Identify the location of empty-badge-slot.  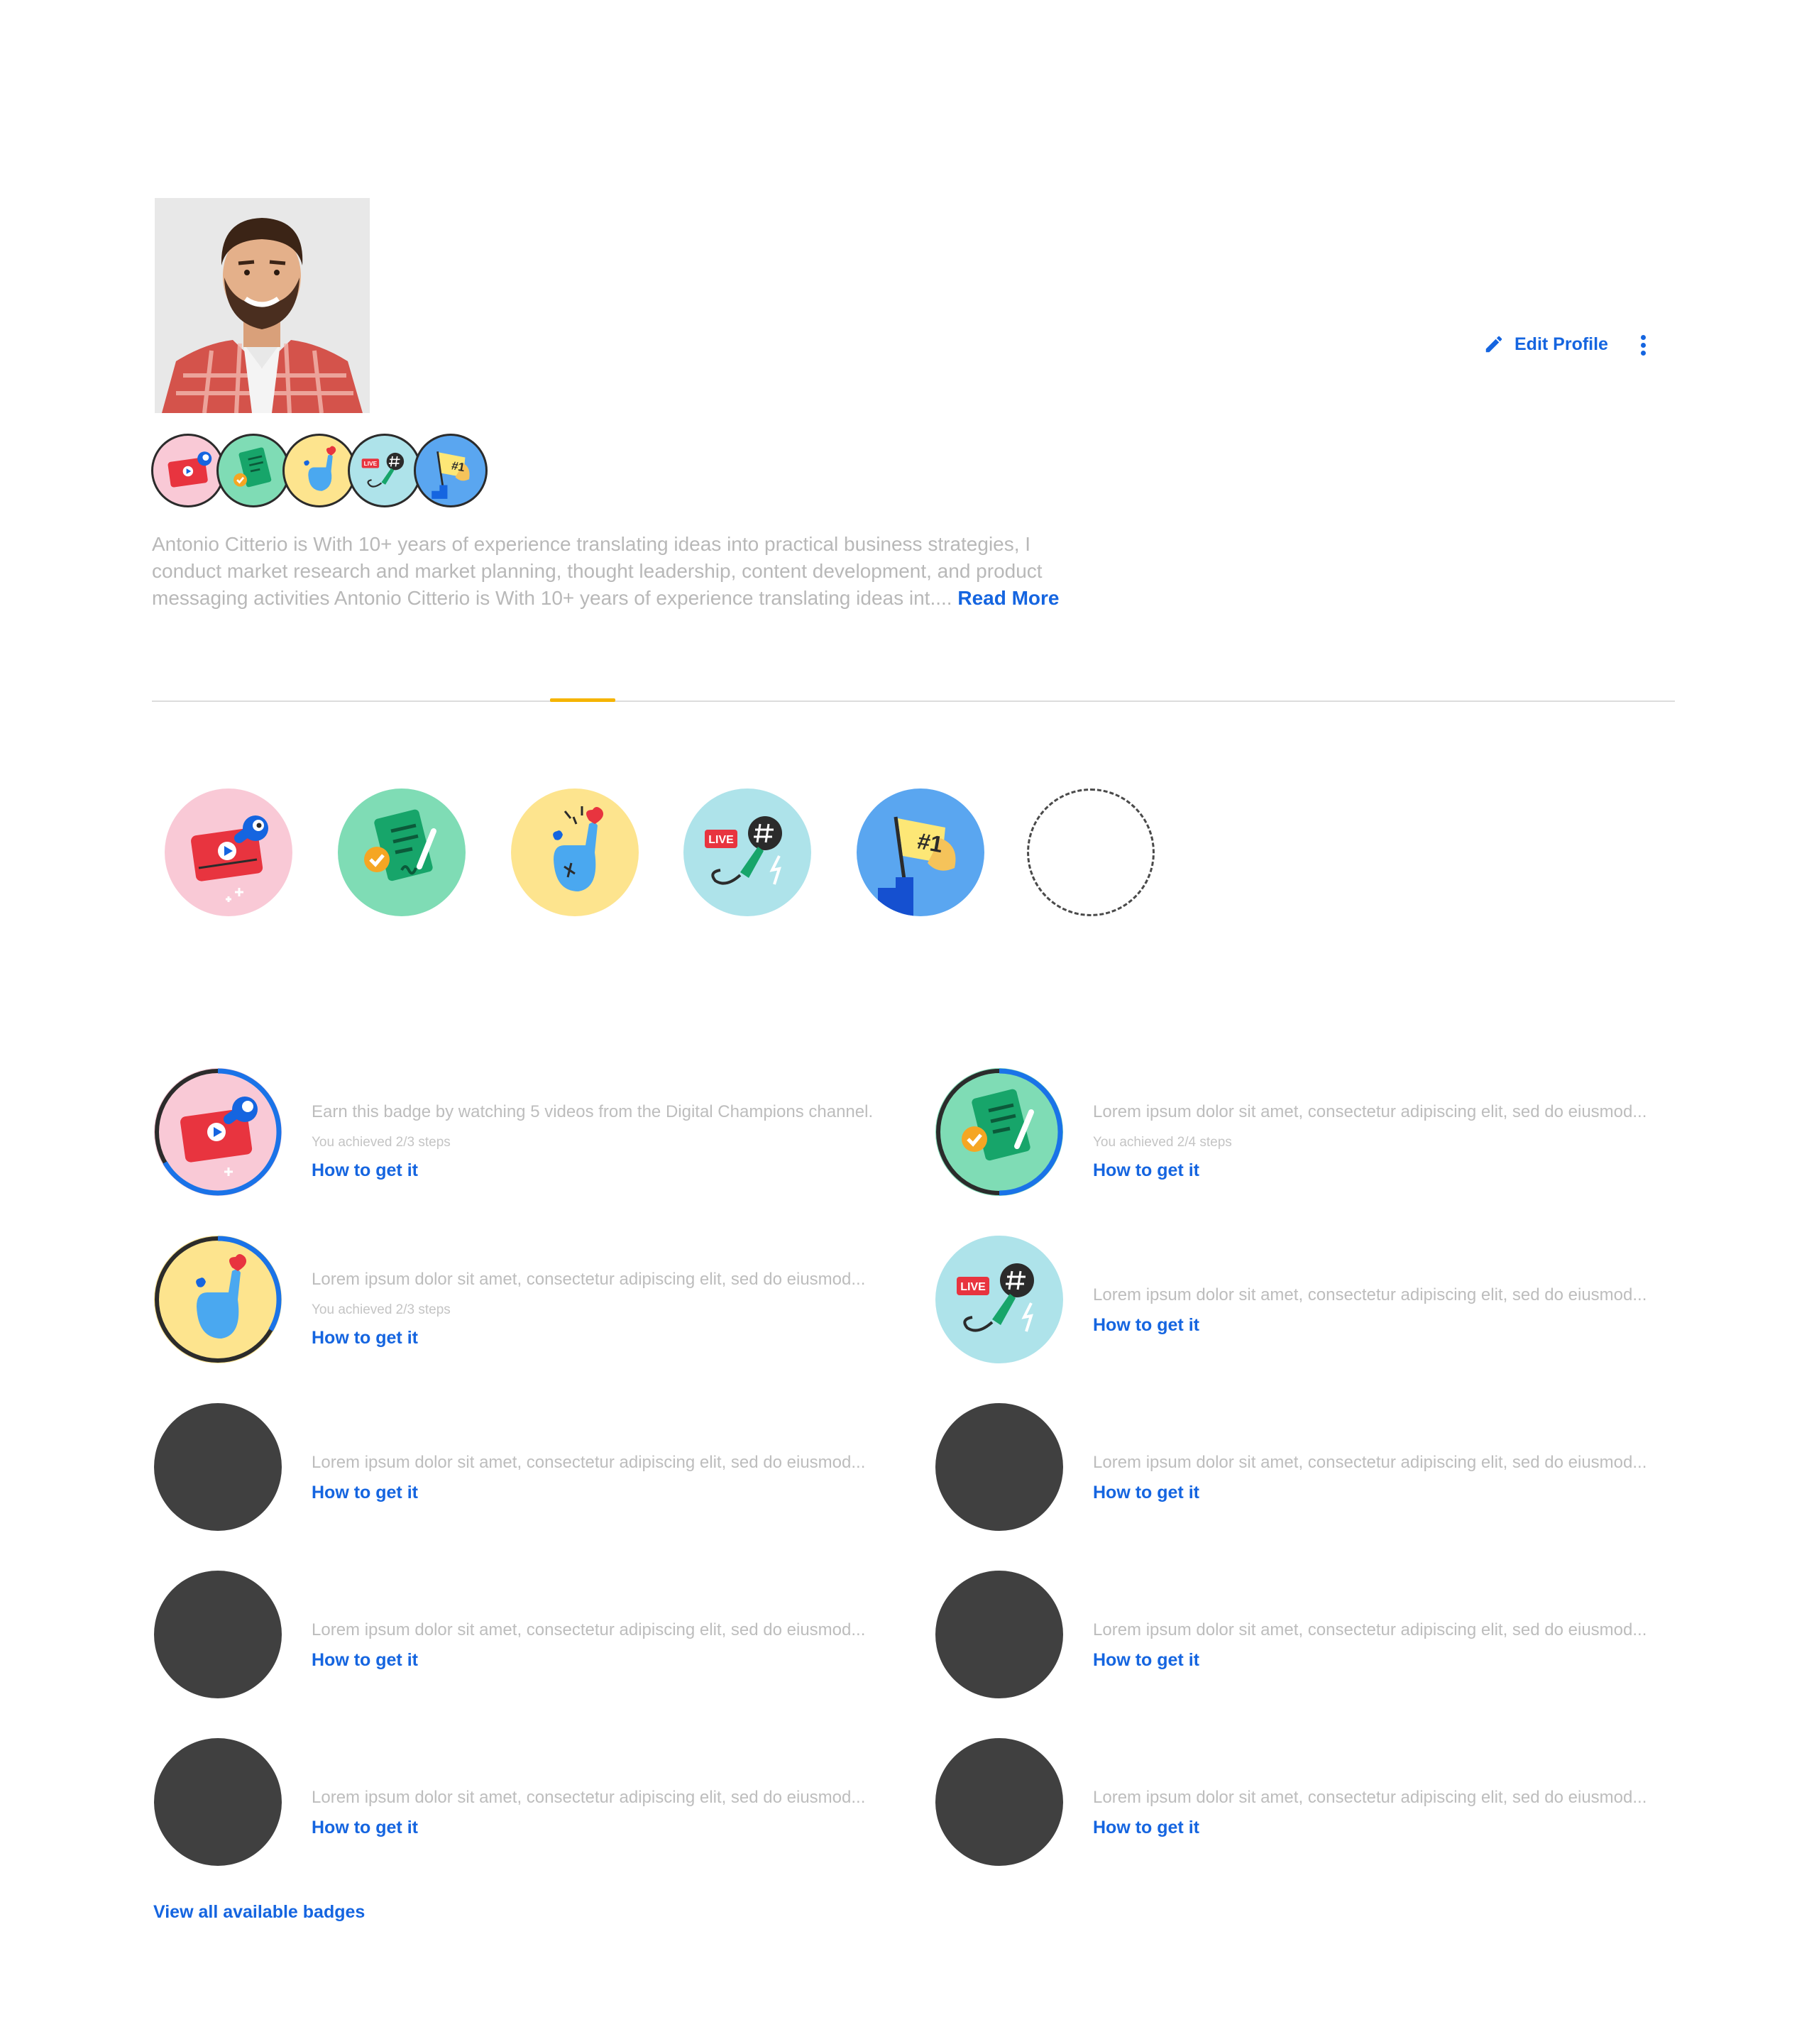
(1091, 852).